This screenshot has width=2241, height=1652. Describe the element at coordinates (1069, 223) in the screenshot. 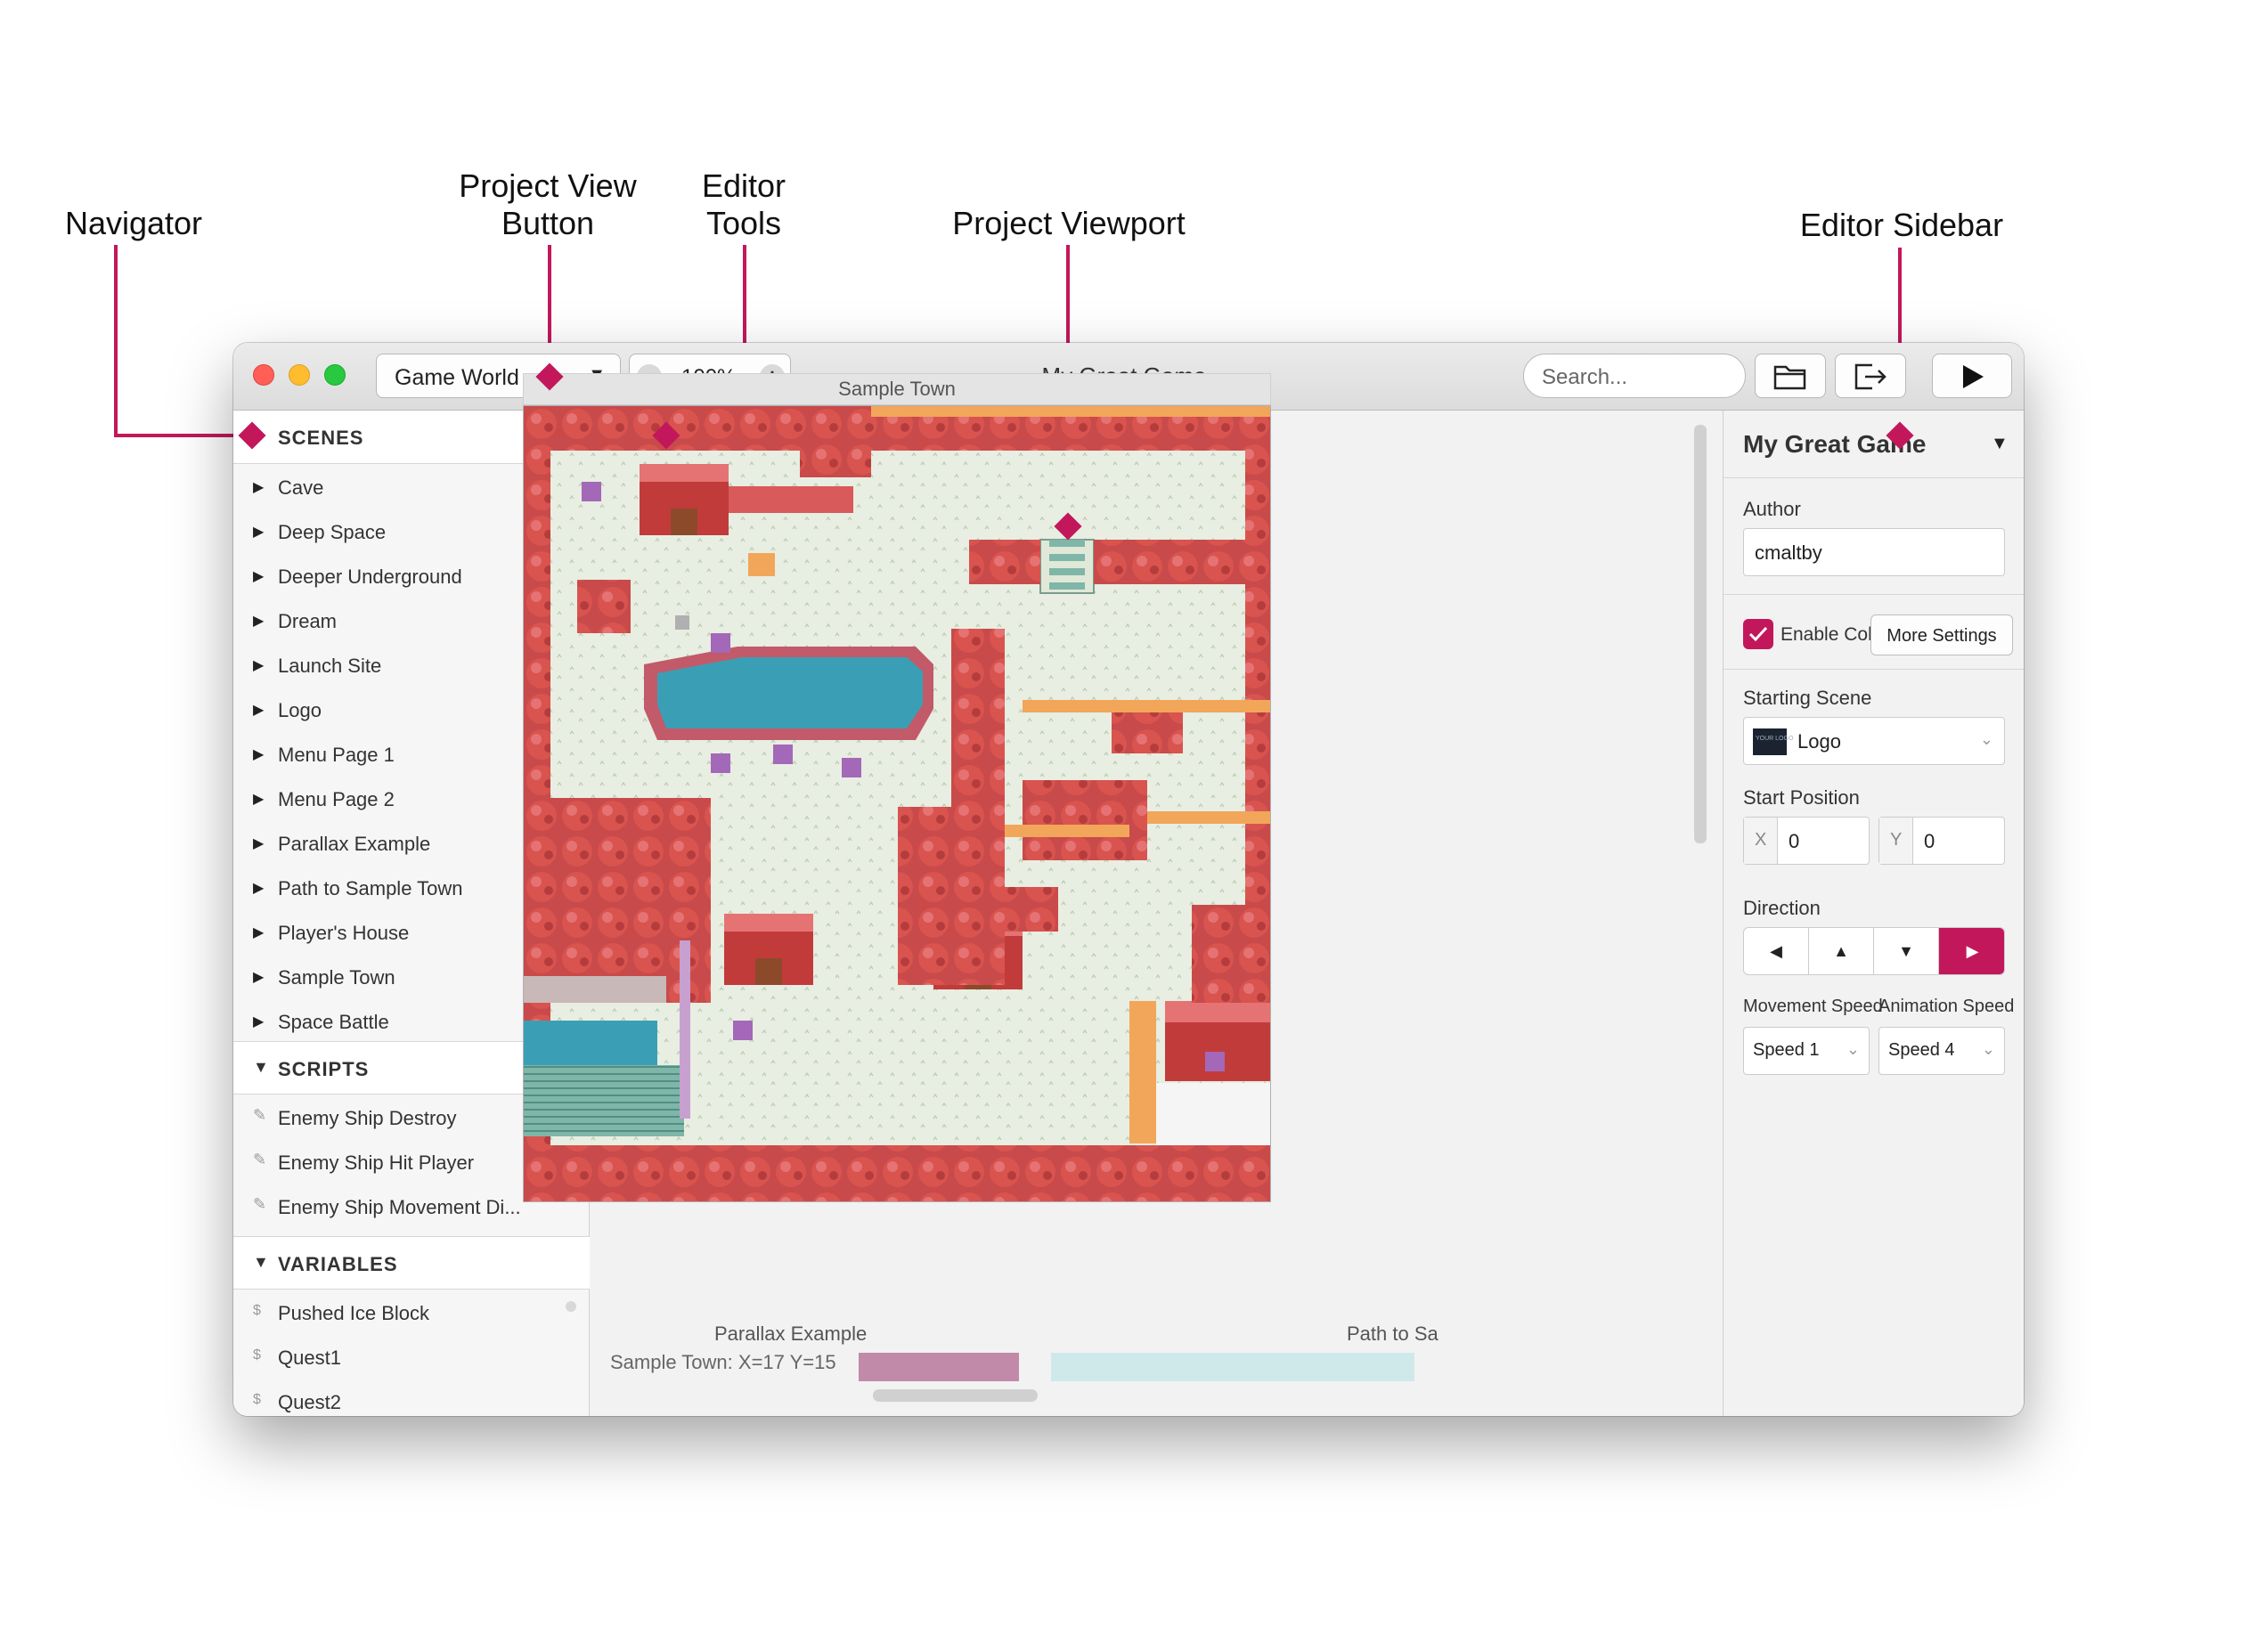

I see `callout-project-viewport: Project Viewport` at that location.